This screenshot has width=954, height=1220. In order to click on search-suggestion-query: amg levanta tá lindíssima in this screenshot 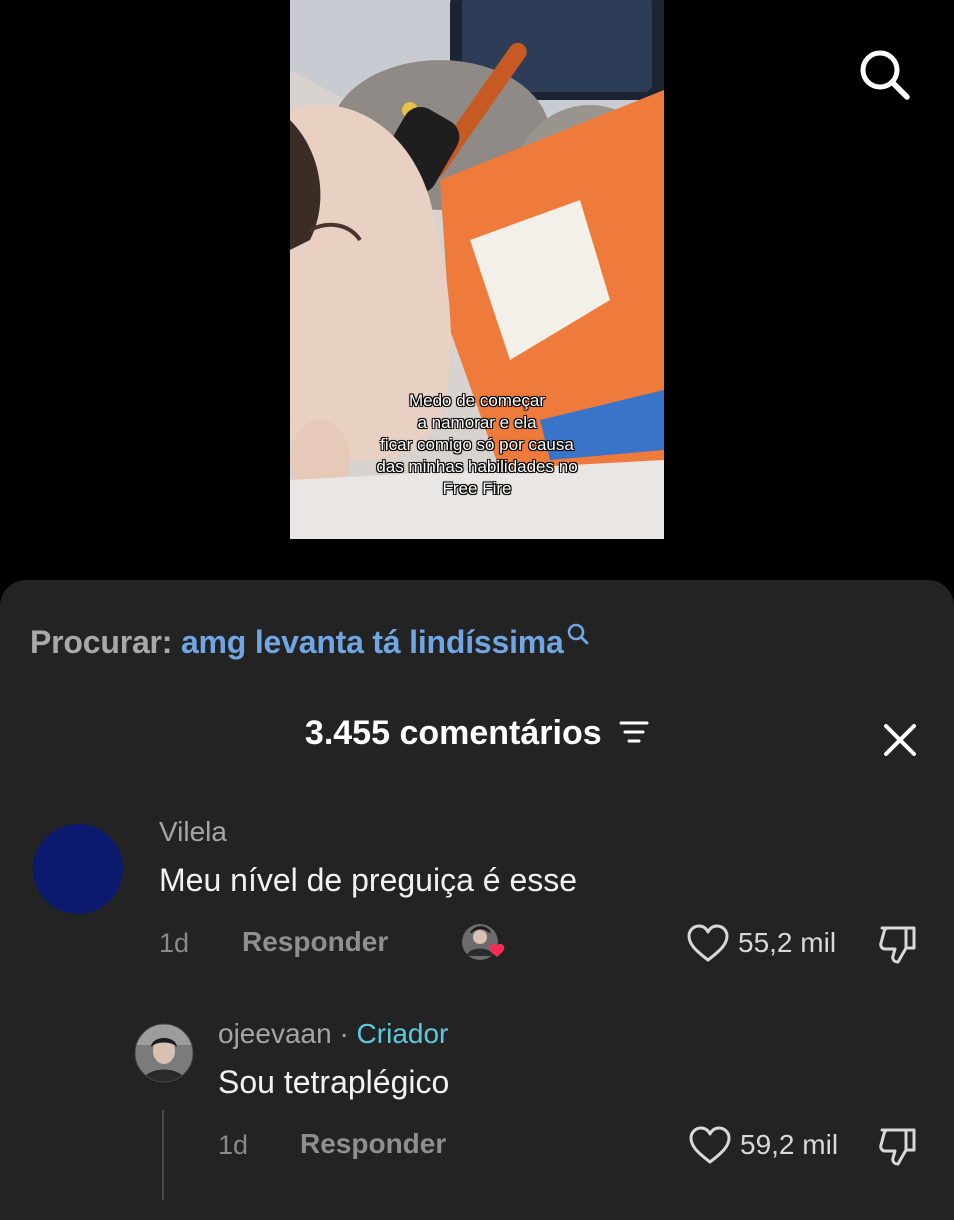, I will do `click(372, 642)`.